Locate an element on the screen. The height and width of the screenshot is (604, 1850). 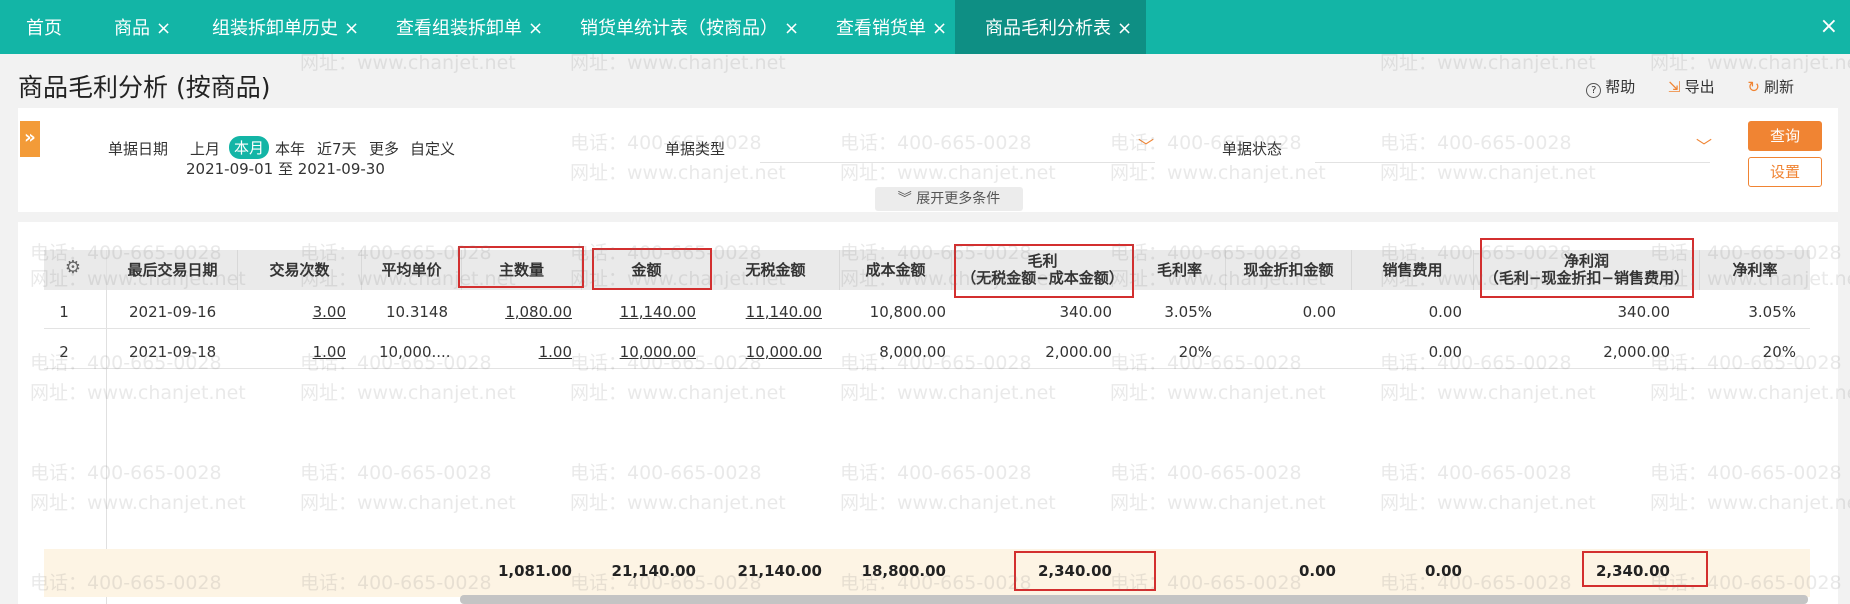
col-gross-rate: 毛利率 is located at coordinates (1180, 270).